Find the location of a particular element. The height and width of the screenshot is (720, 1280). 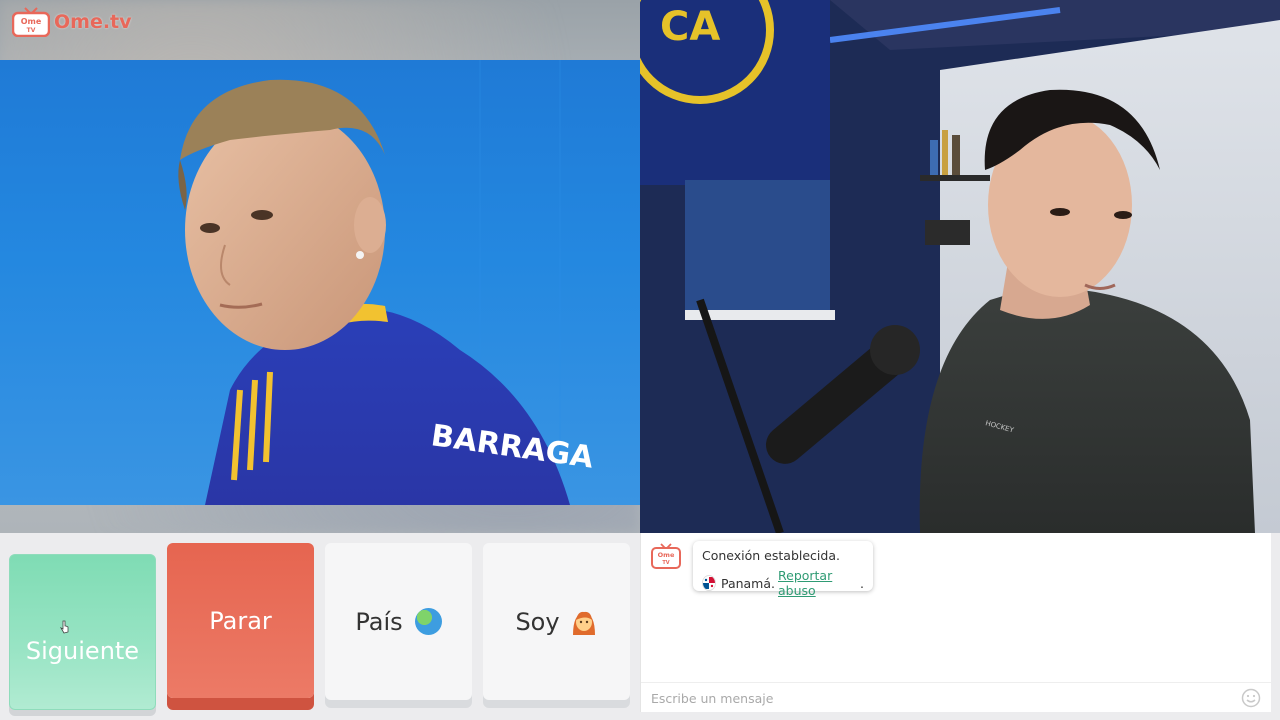

country-line: Panamá. Reportar abuso. is located at coordinates (783, 583).